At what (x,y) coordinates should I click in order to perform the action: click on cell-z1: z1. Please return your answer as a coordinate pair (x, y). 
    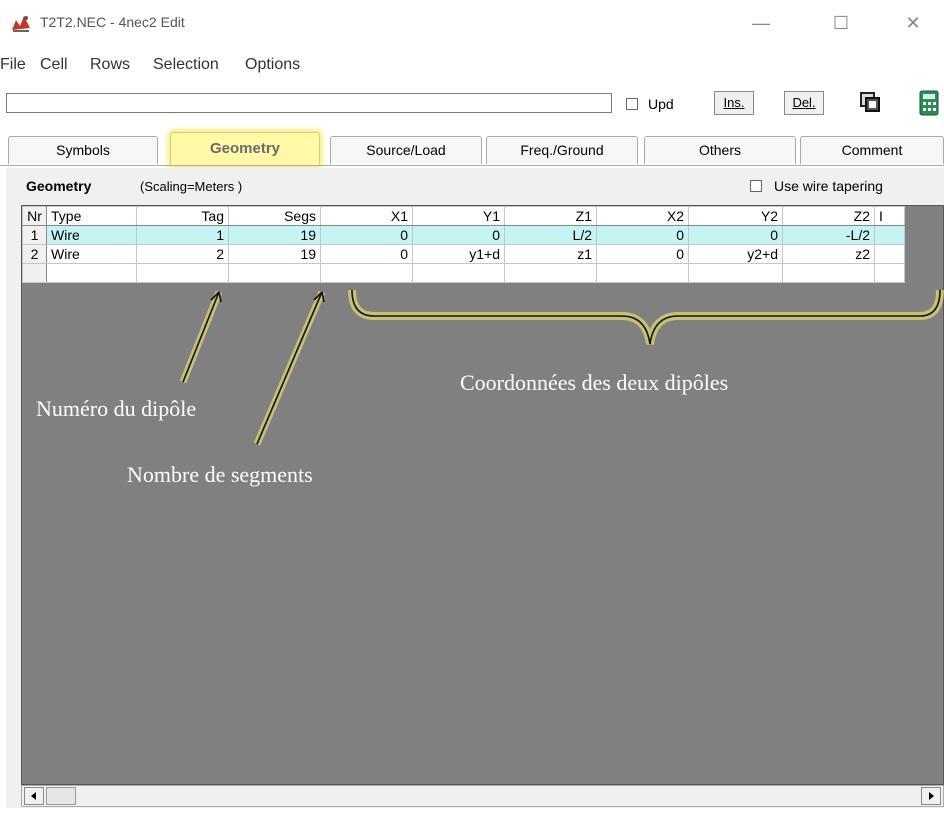
    Looking at the image, I should click on (550, 254).